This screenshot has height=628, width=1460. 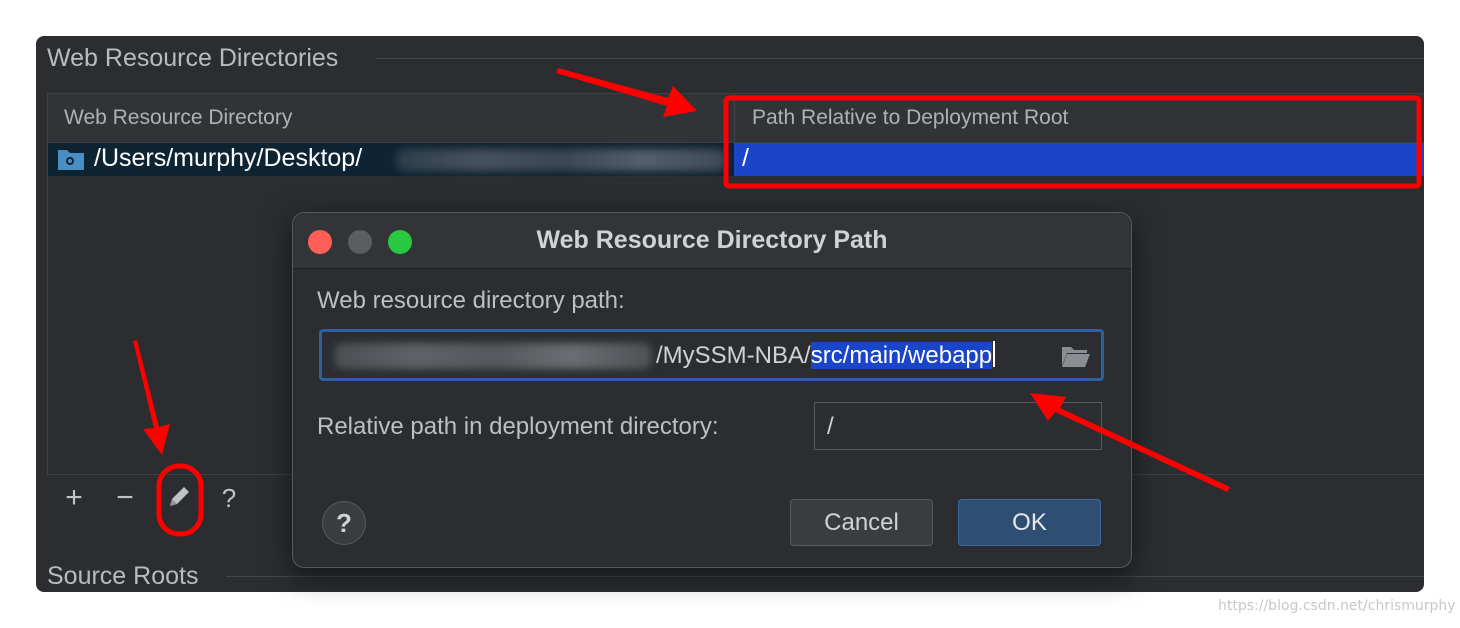 What do you see at coordinates (901, 355) in the screenshot?
I see `path-text-selection: src/main/webapp` at bounding box center [901, 355].